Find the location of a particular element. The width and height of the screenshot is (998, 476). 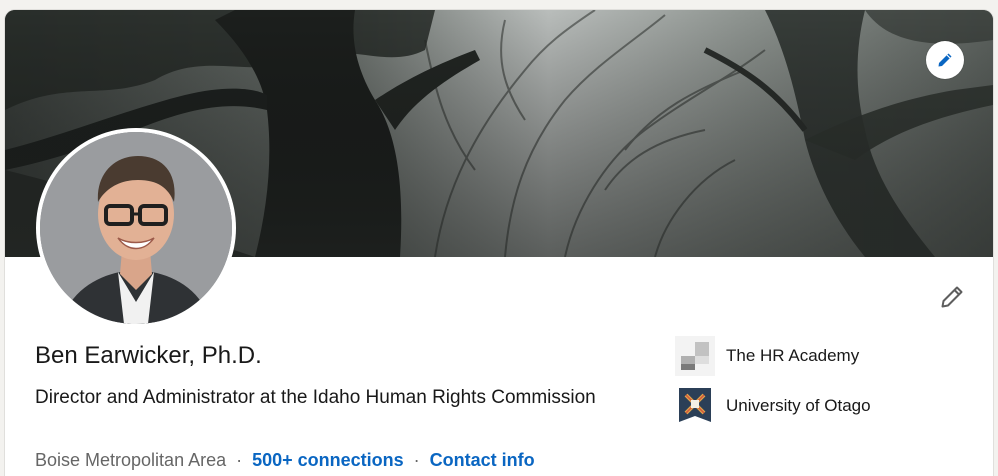

org-item-hr-academy: The HR Academy is located at coordinates (773, 356).